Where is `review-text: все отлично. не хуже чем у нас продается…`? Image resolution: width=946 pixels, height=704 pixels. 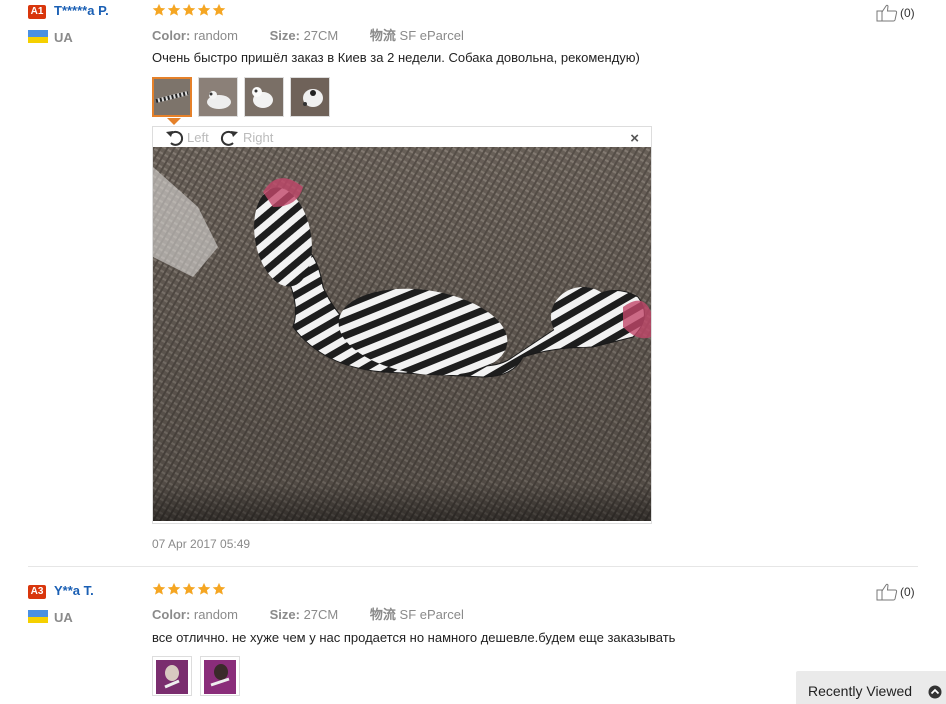
review-text: все отлично. не хуже чем у нас продается… is located at coordinates (414, 637).